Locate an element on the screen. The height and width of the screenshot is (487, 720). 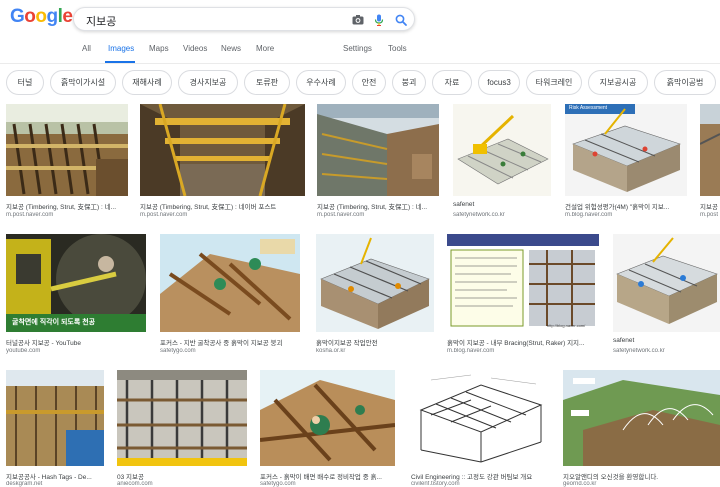
chip: 흙막이가시설 is located at coordinates (83, 82).